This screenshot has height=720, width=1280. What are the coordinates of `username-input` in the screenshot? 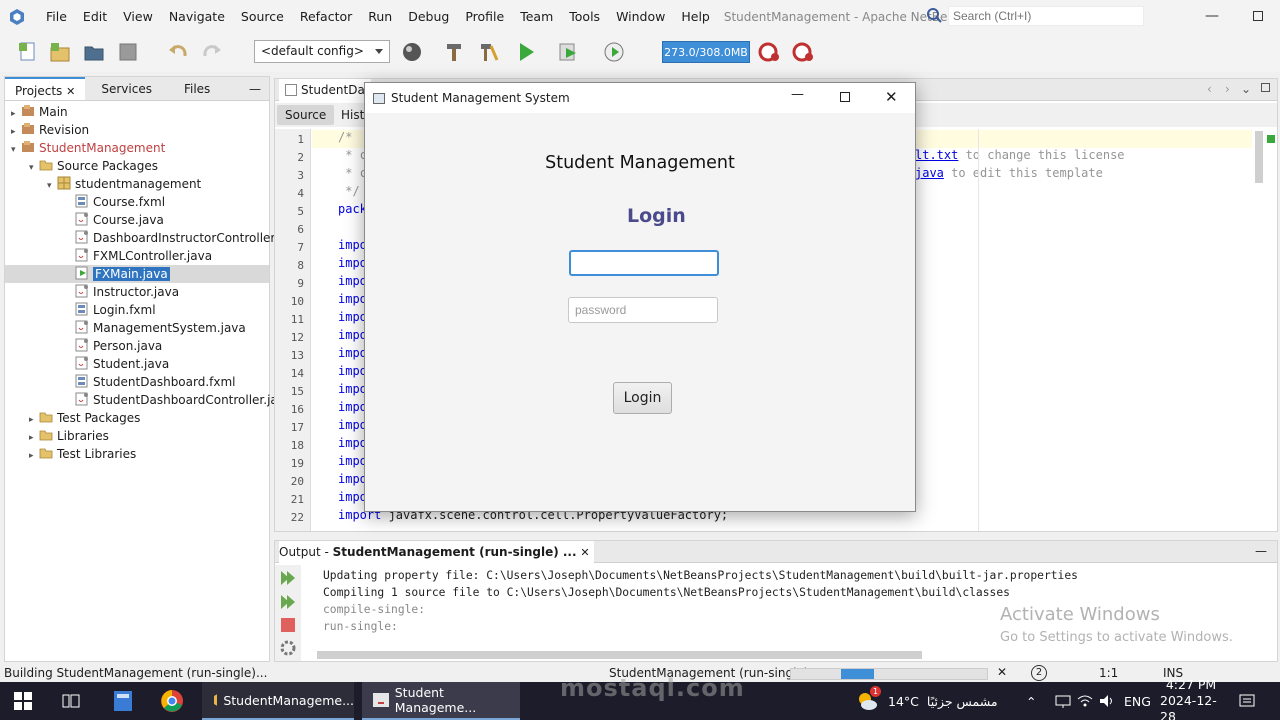 It's located at (644, 263).